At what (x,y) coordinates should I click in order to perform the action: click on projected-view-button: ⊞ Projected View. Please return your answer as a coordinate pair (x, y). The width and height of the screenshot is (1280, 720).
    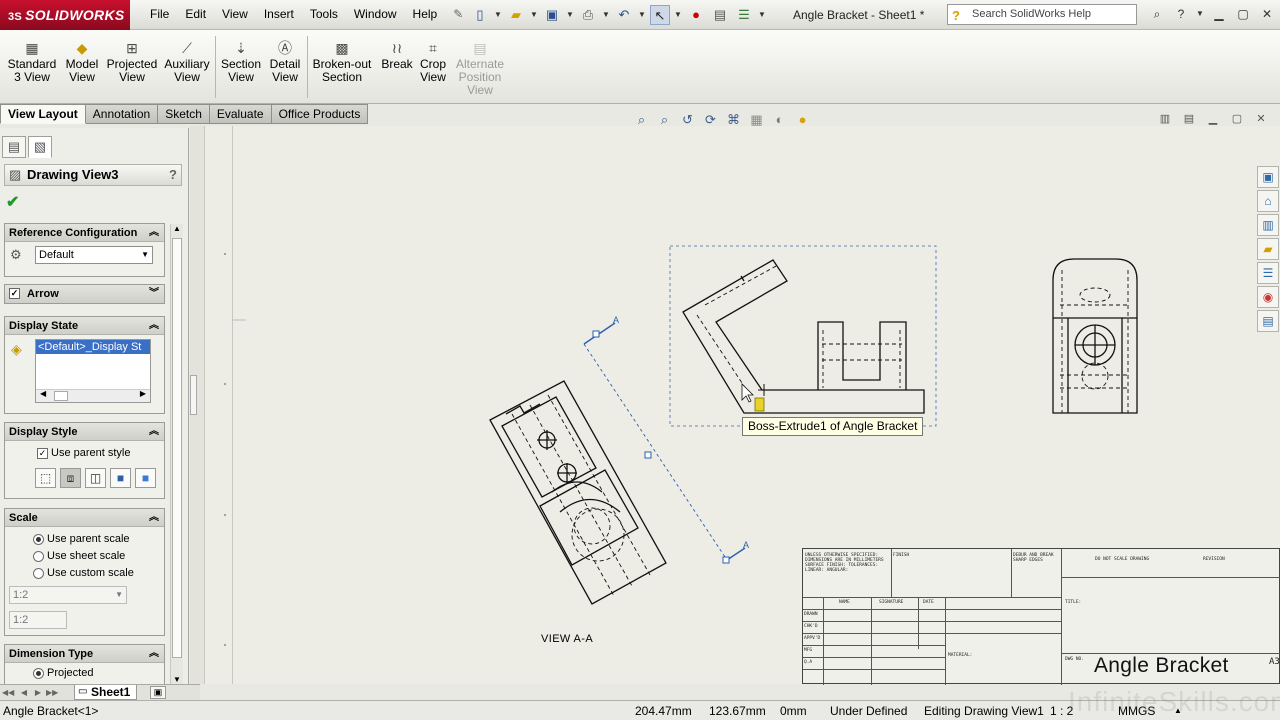
    Looking at the image, I should click on (132, 62).